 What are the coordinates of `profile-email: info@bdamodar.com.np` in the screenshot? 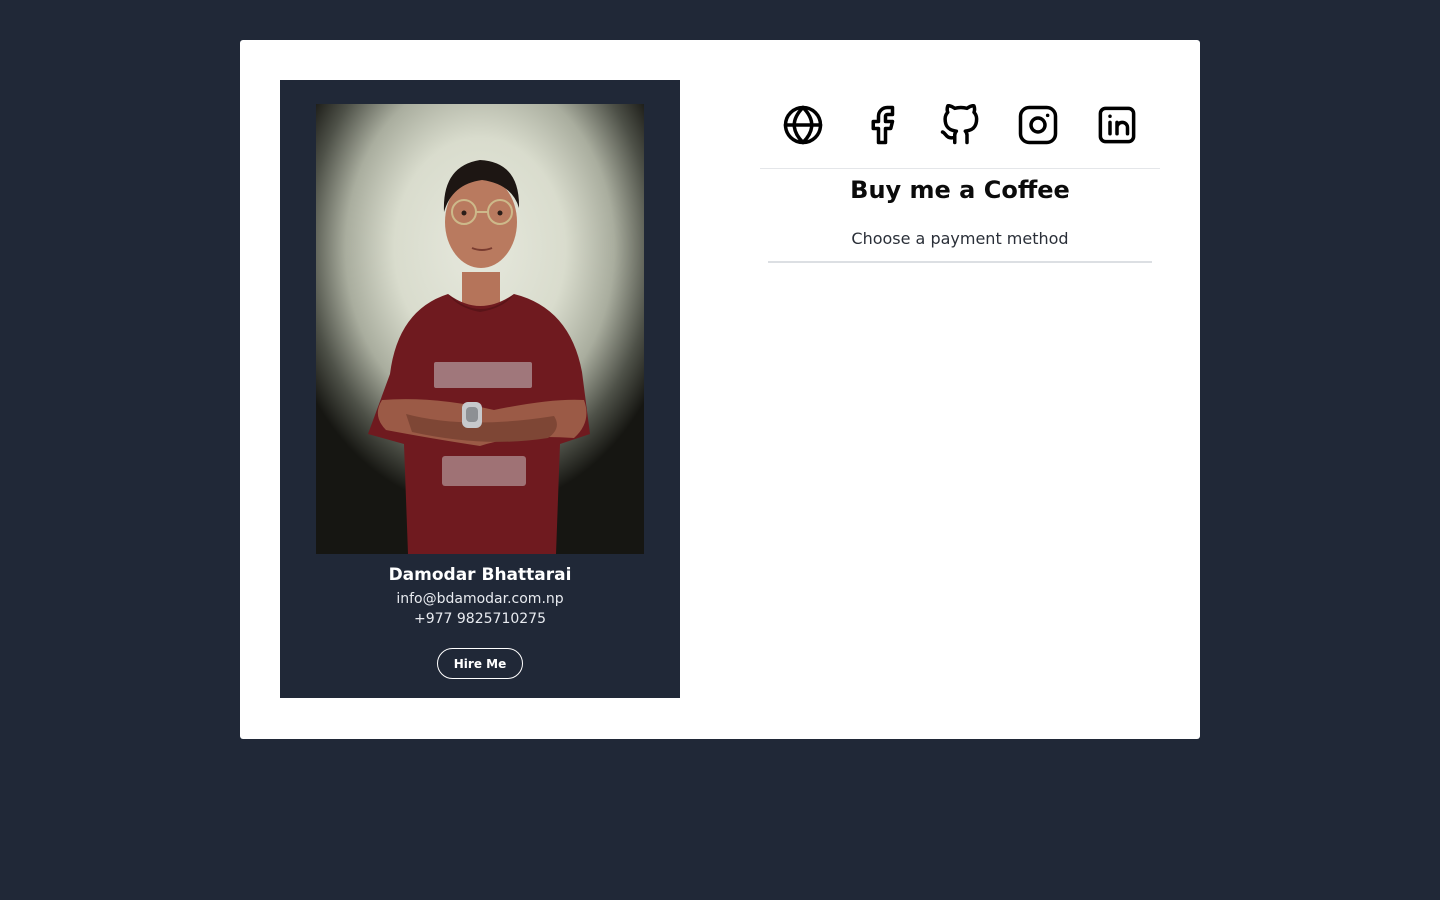 It's located at (480, 599).